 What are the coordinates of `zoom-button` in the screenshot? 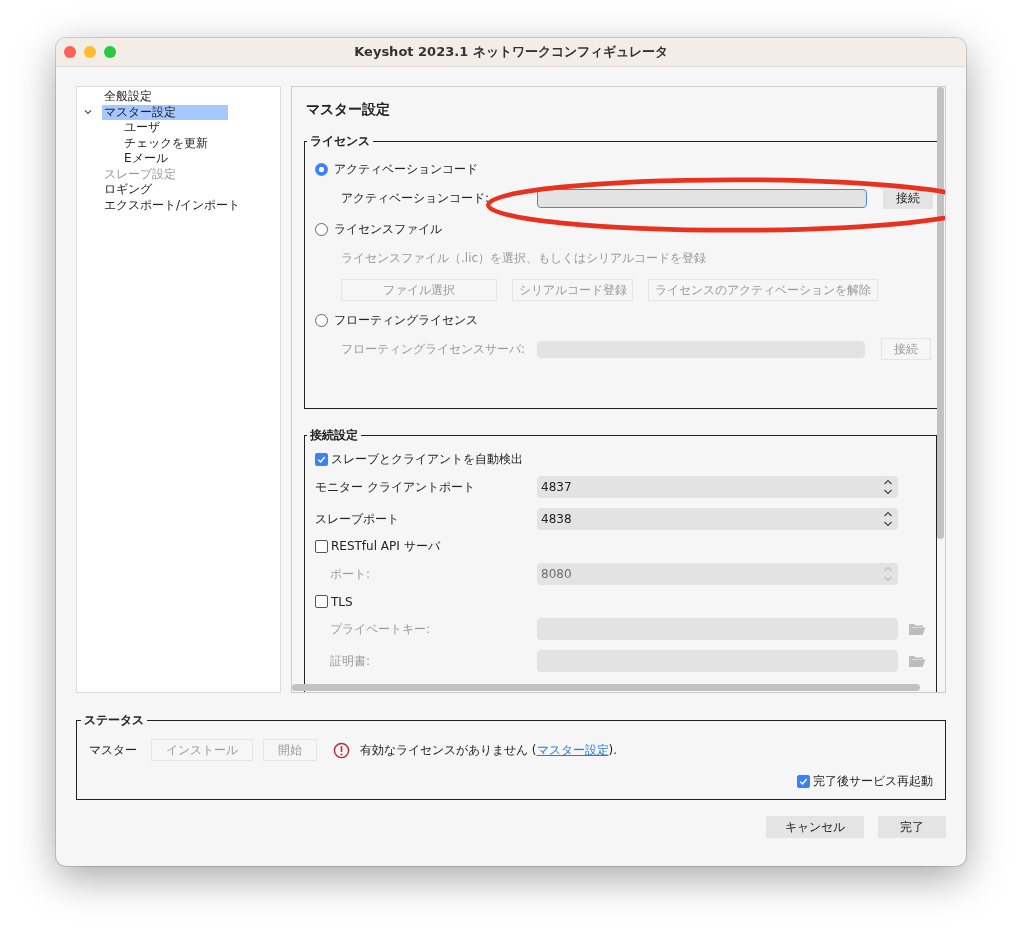 It's located at (110, 52).